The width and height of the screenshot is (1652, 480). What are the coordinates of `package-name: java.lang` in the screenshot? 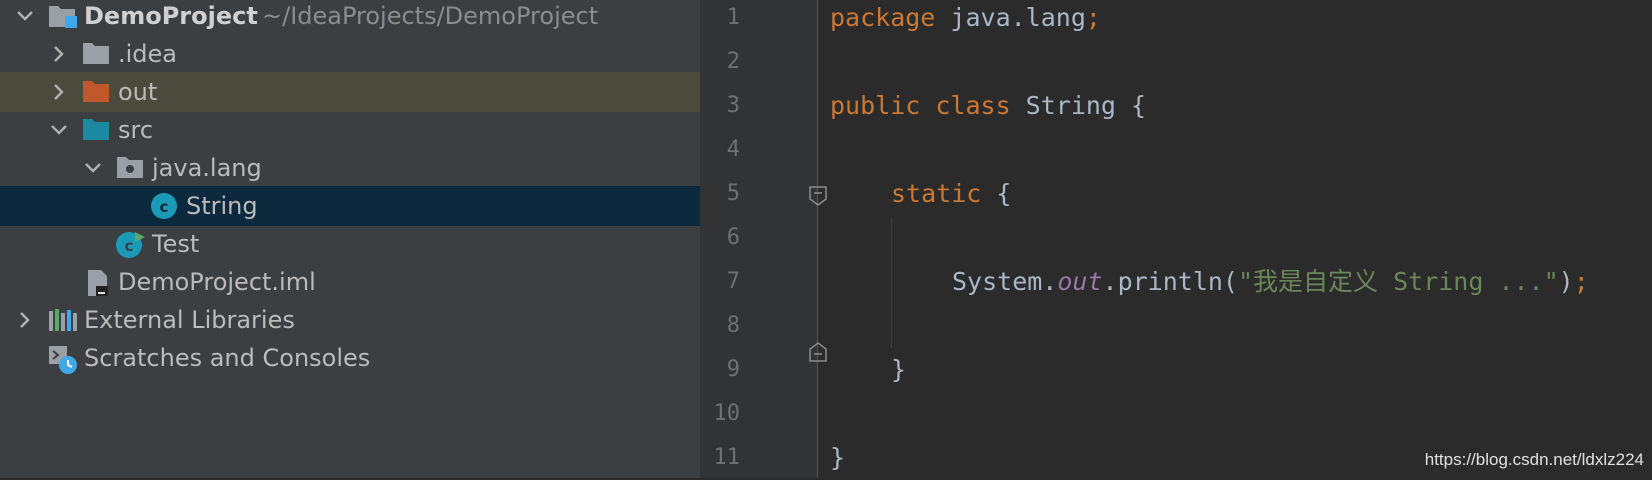 It's located at (1010, 17).